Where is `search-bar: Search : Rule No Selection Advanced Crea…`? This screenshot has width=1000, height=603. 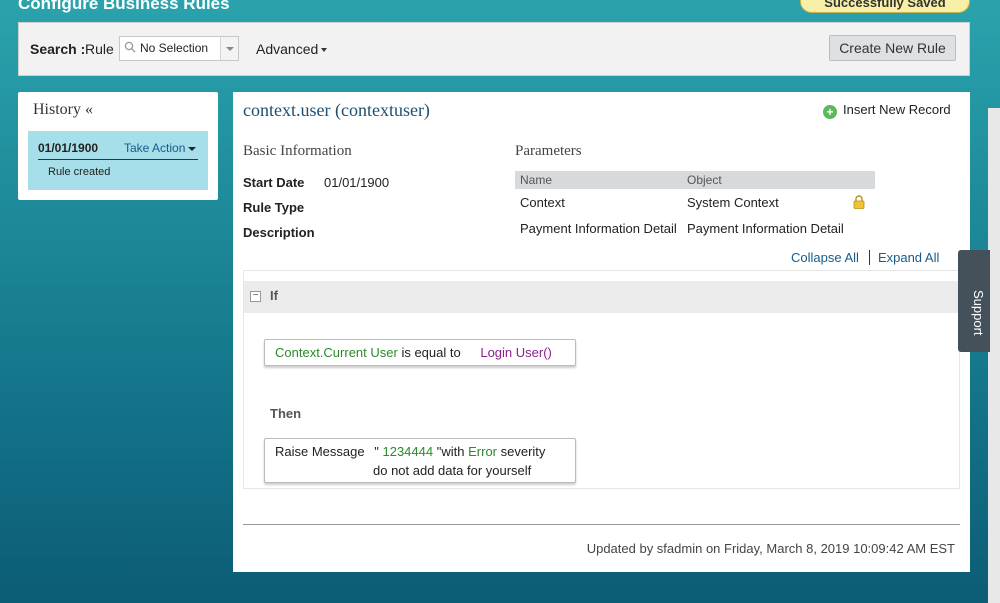 search-bar: Search : Rule No Selection Advanced Crea… is located at coordinates (494, 49).